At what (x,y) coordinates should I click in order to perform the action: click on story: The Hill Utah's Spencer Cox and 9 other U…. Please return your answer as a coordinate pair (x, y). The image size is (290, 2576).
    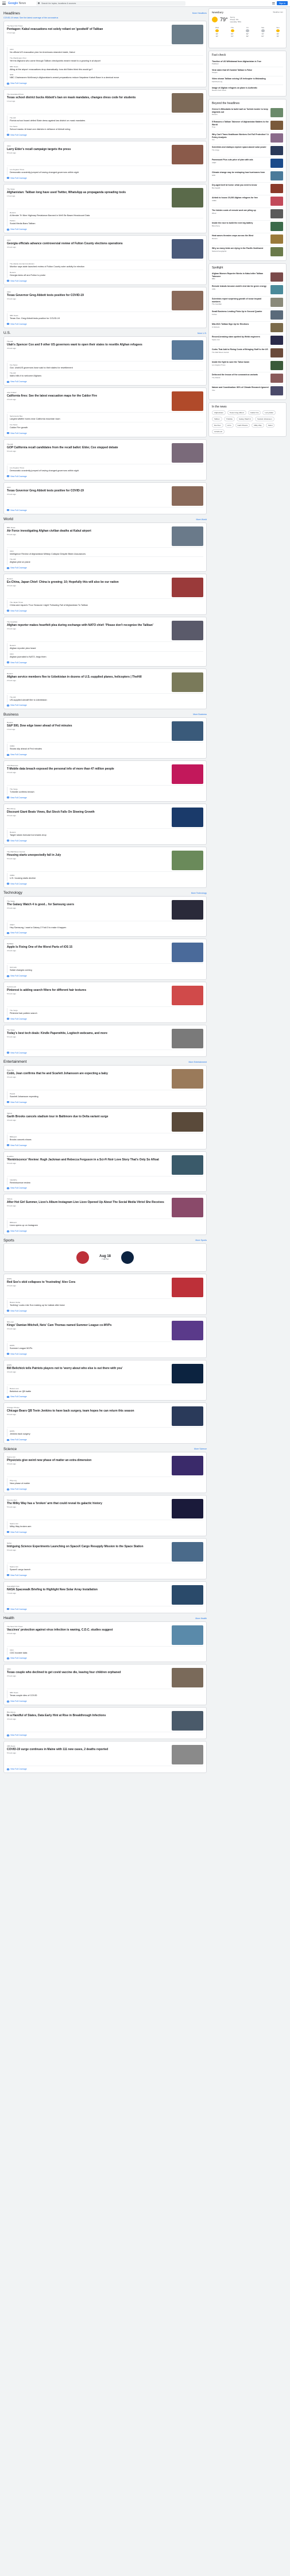
    Looking at the image, I should click on (105, 350).